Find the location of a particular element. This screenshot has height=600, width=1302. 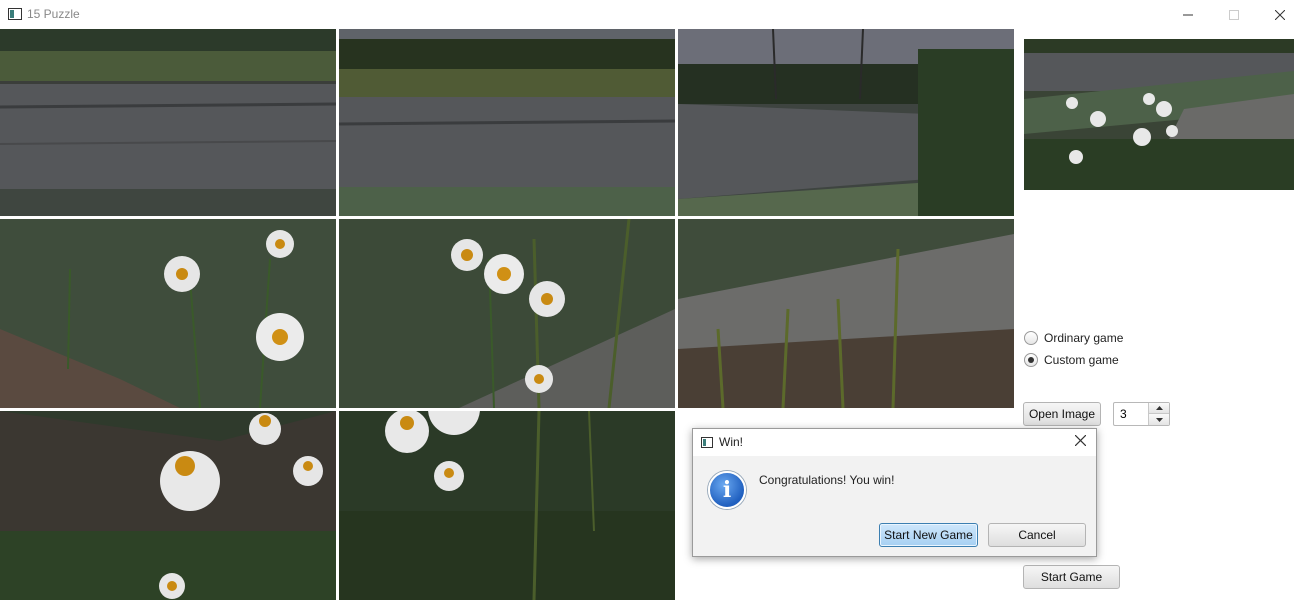

dialog-message: Congratulations! You win! is located at coordinates (827, 480).